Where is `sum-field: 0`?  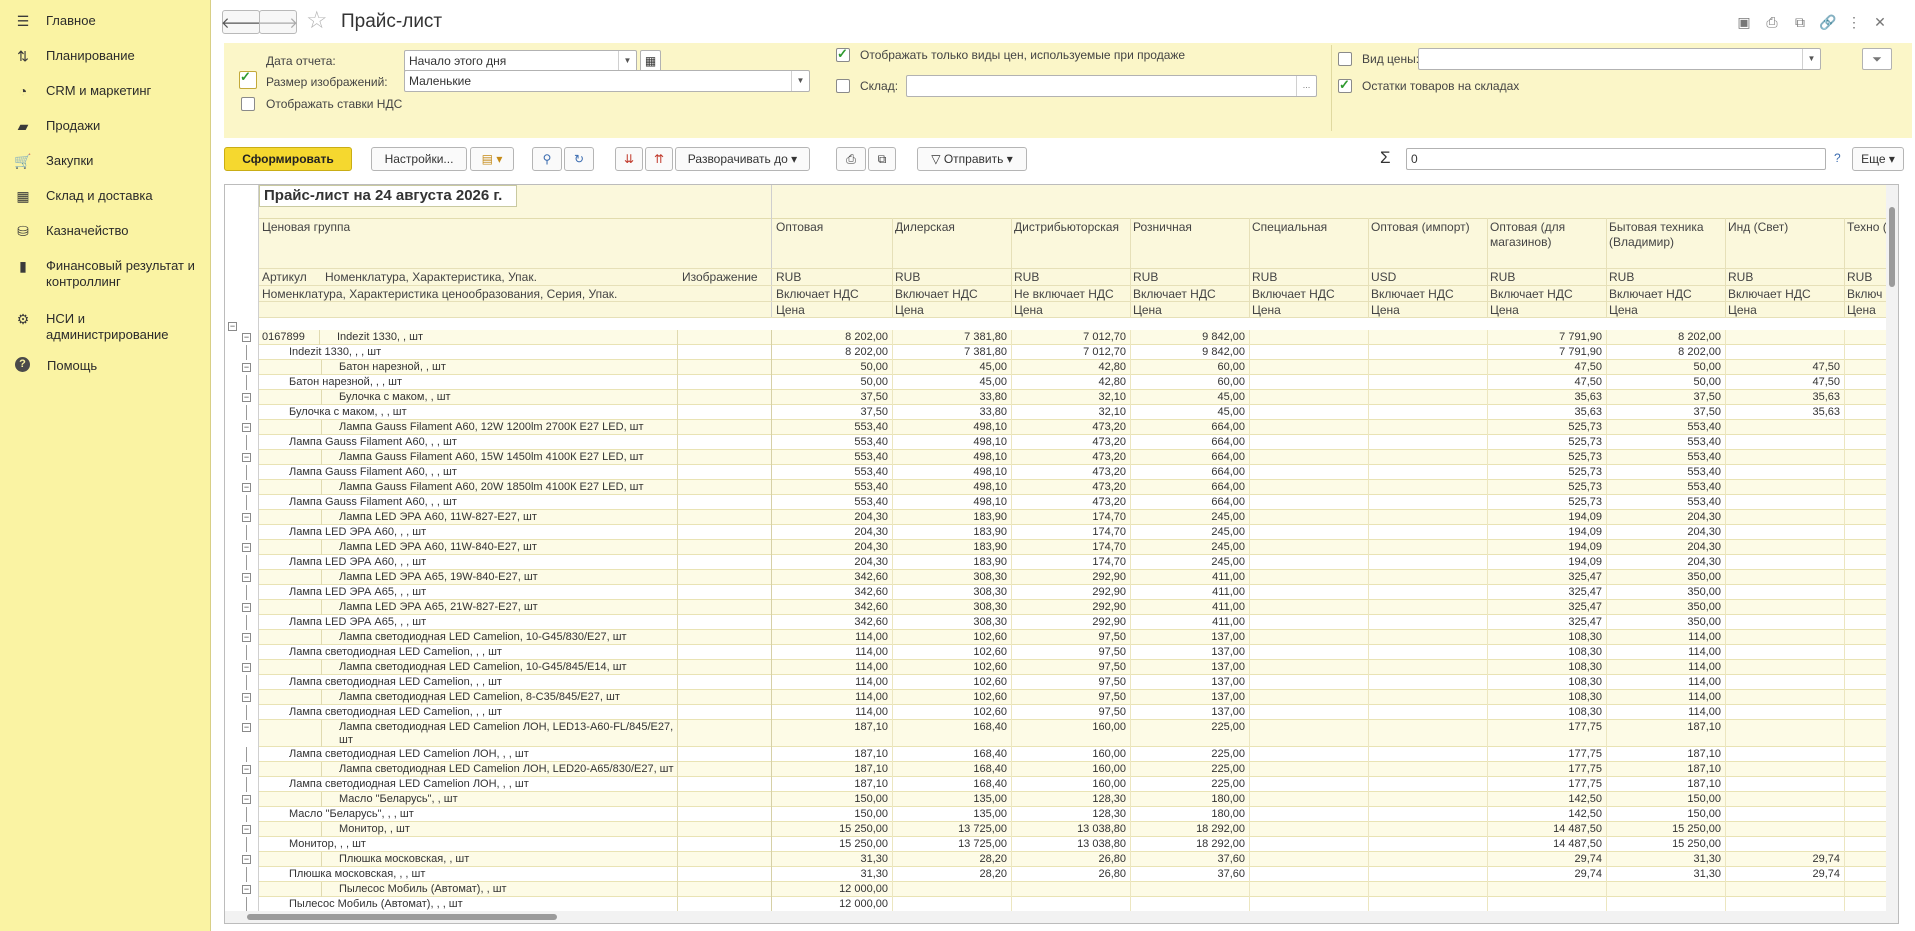
sum-field: 0 is located at coordinates (1616, 159).